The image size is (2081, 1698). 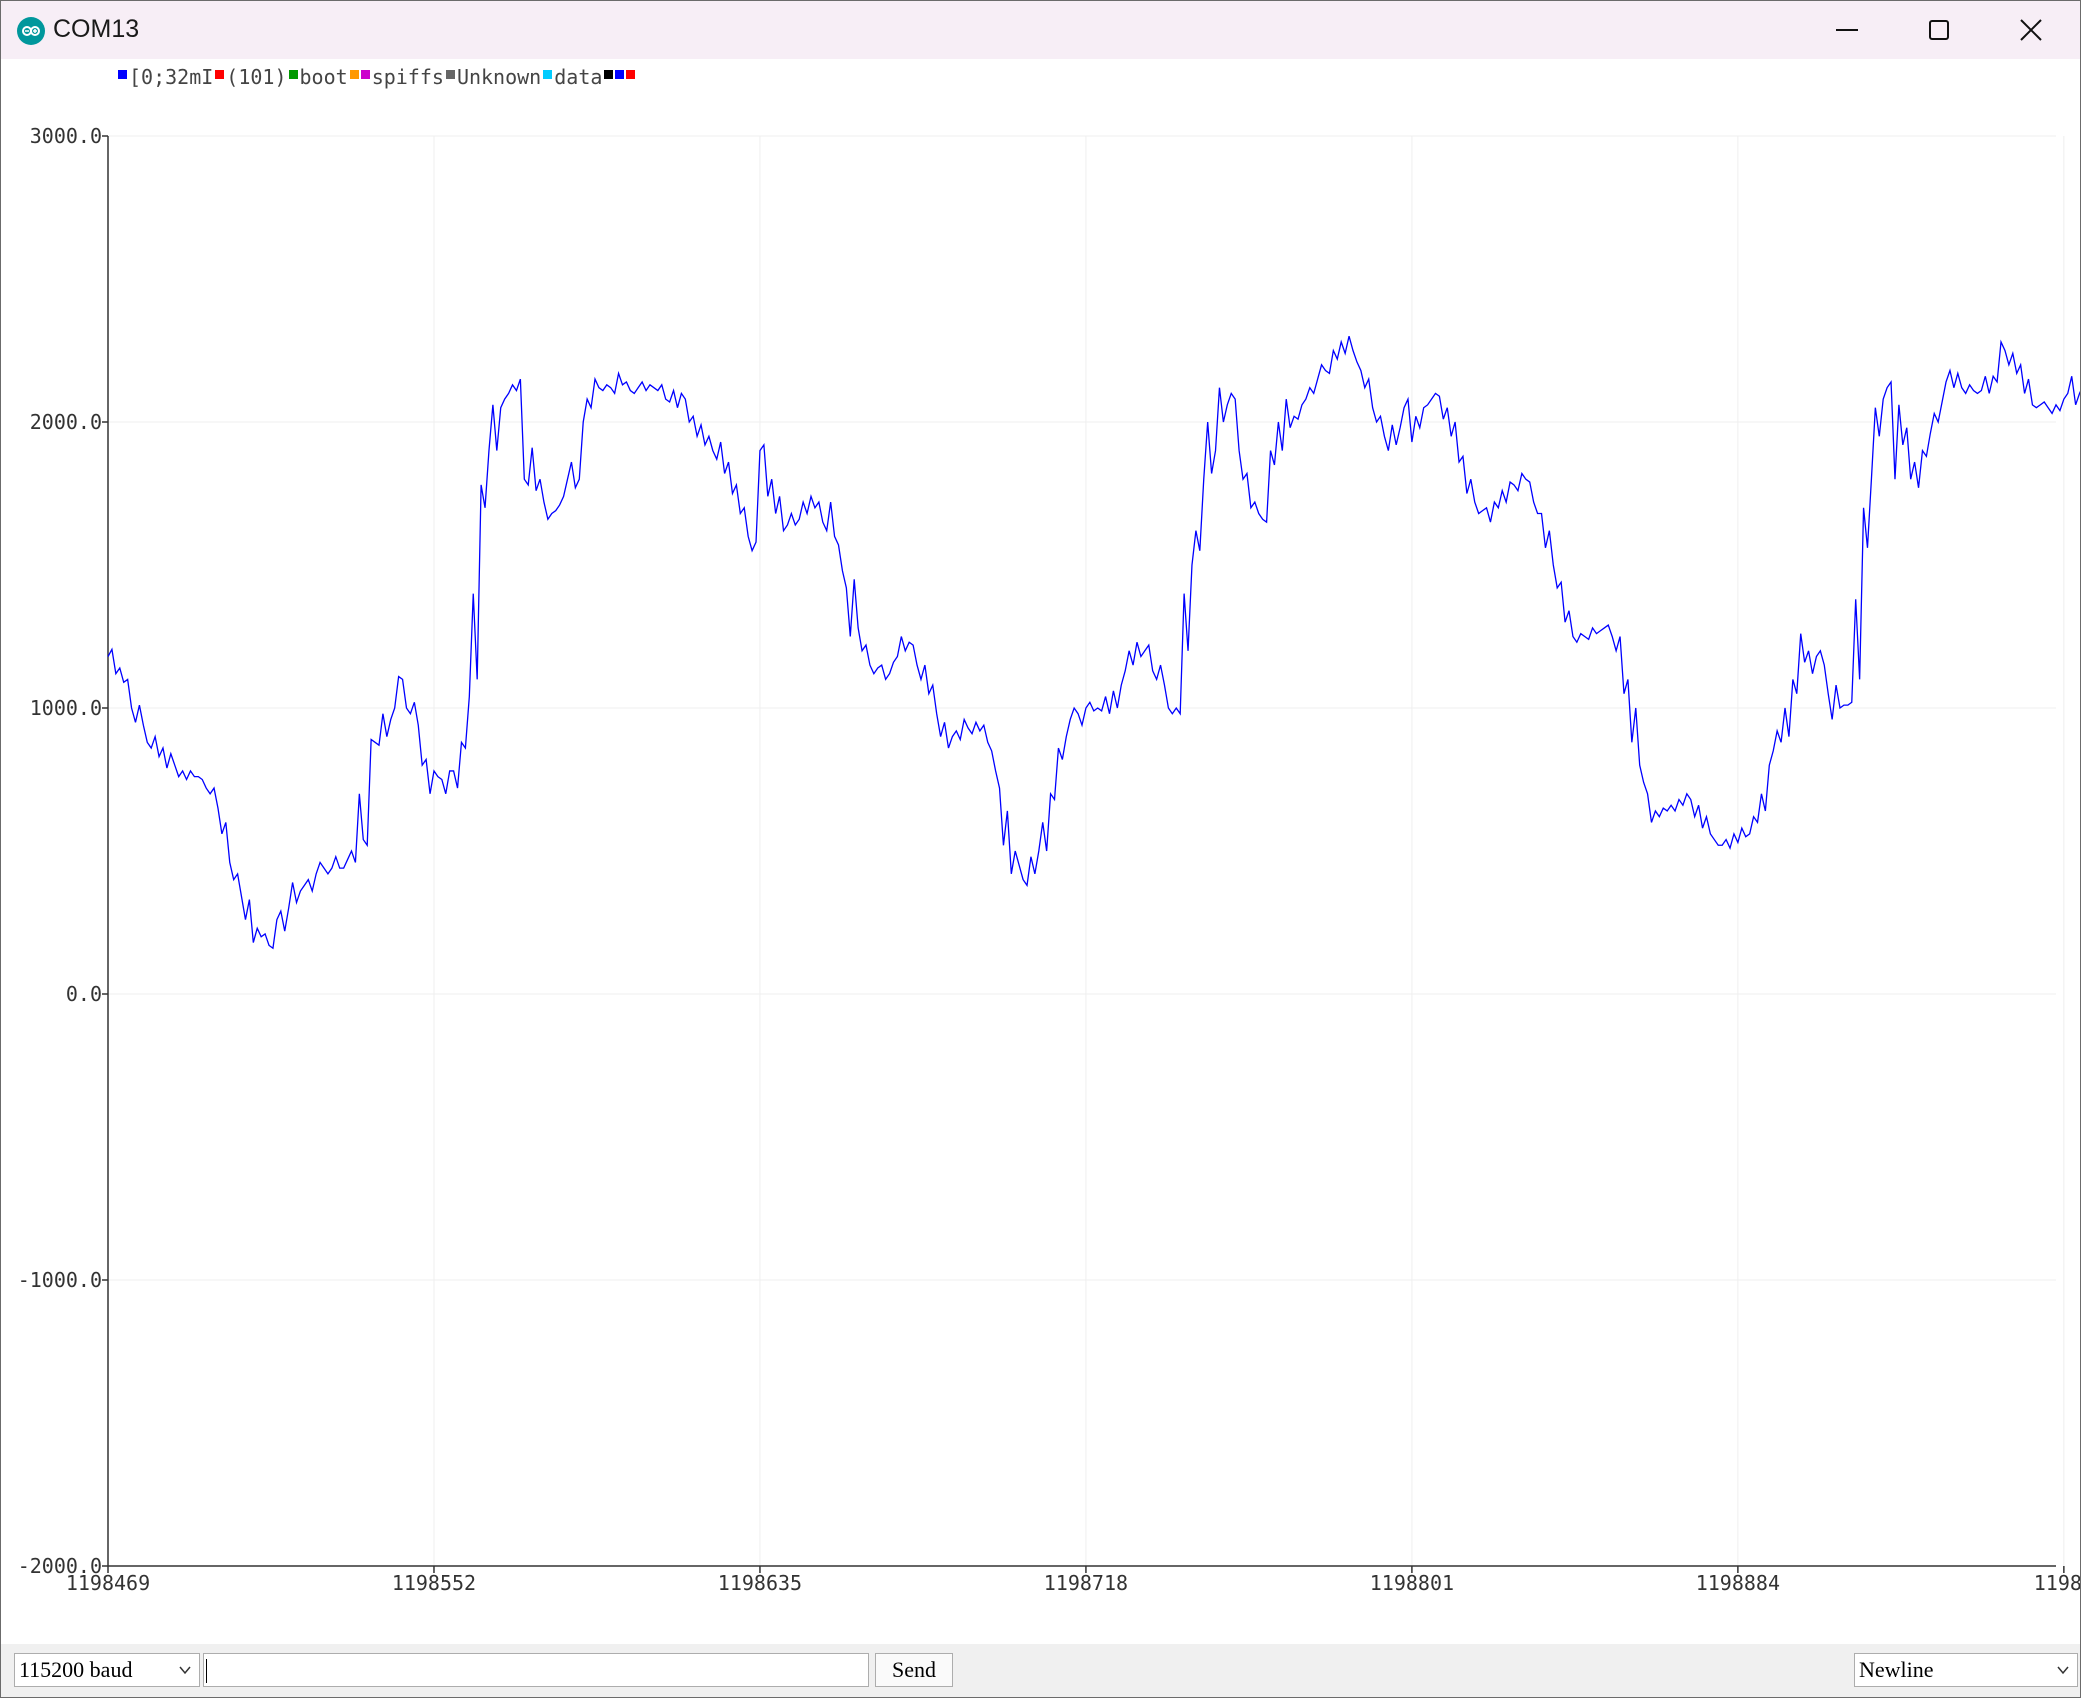 I want to click on title-bar: COM13, so click(x=1040, y=30).